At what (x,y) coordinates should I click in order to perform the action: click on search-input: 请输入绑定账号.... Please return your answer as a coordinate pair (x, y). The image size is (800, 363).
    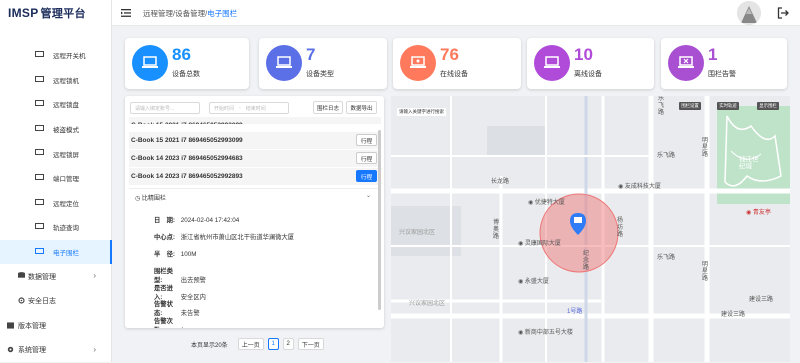
    Looking at the image, I should click on (165, 108).